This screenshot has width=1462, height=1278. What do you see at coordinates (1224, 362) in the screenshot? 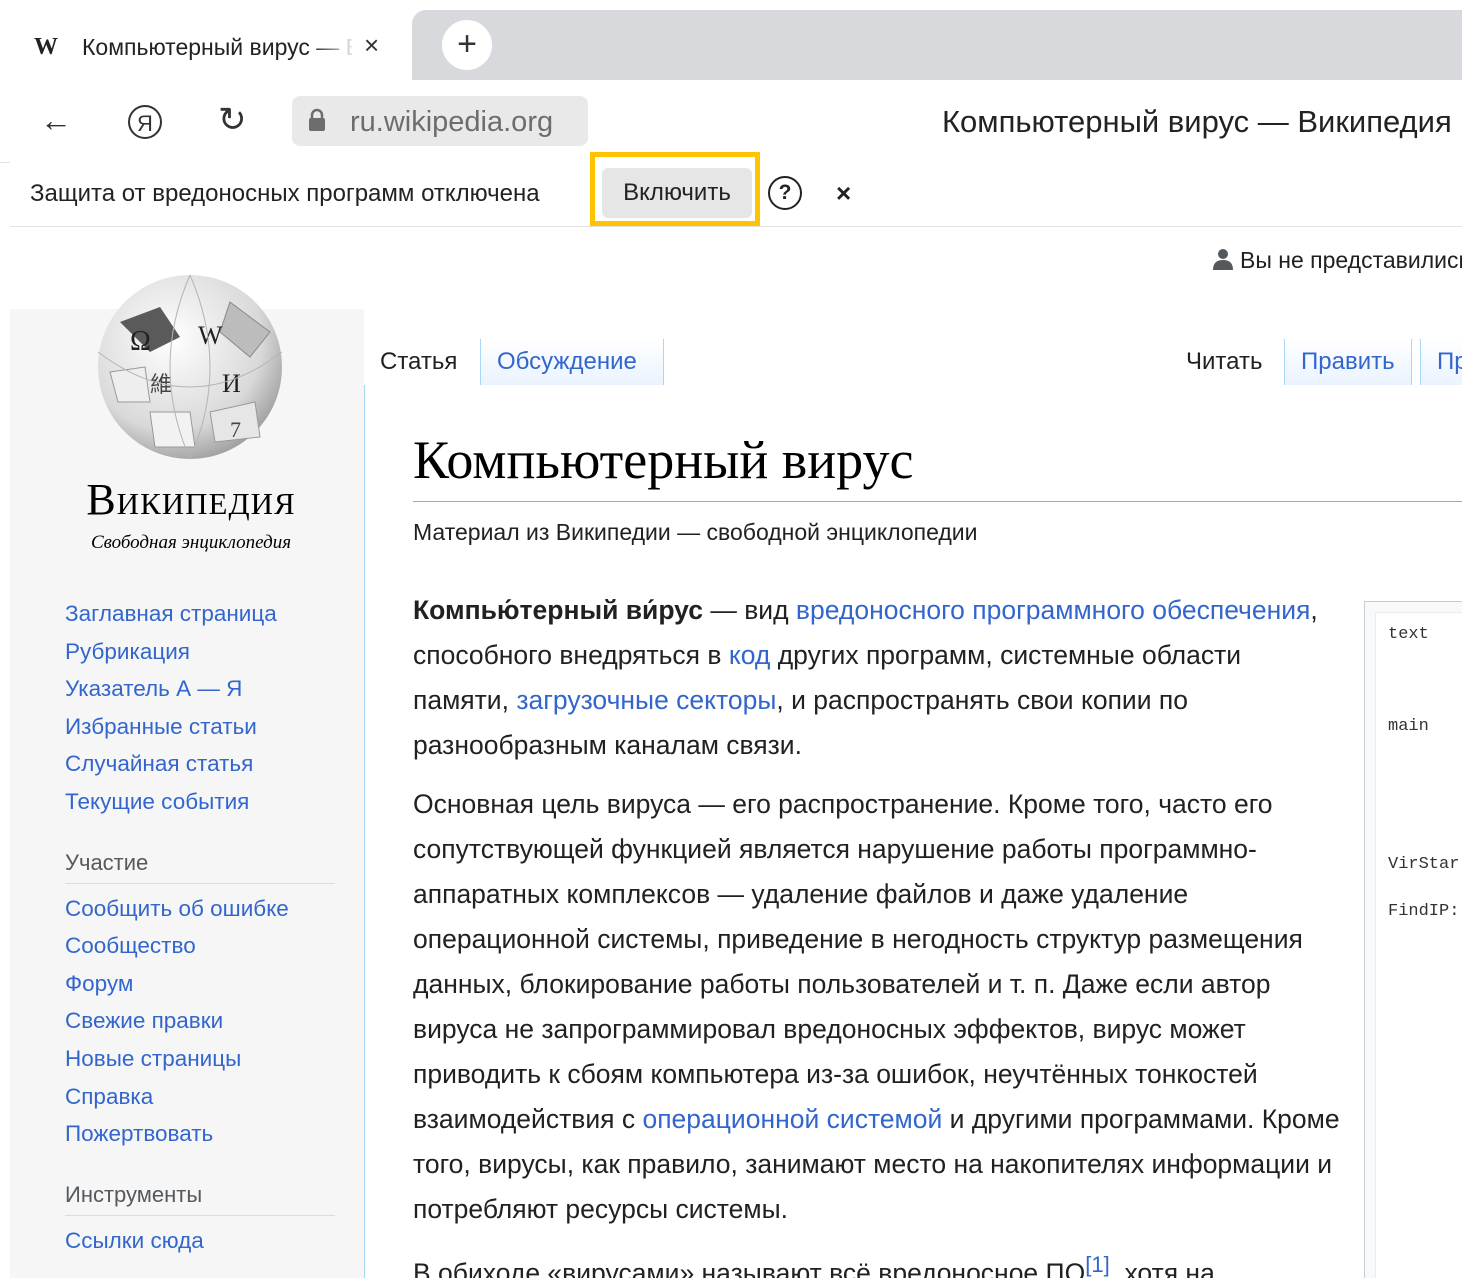
I see `tab-read: Читать` at bounding box center [1224, 362].